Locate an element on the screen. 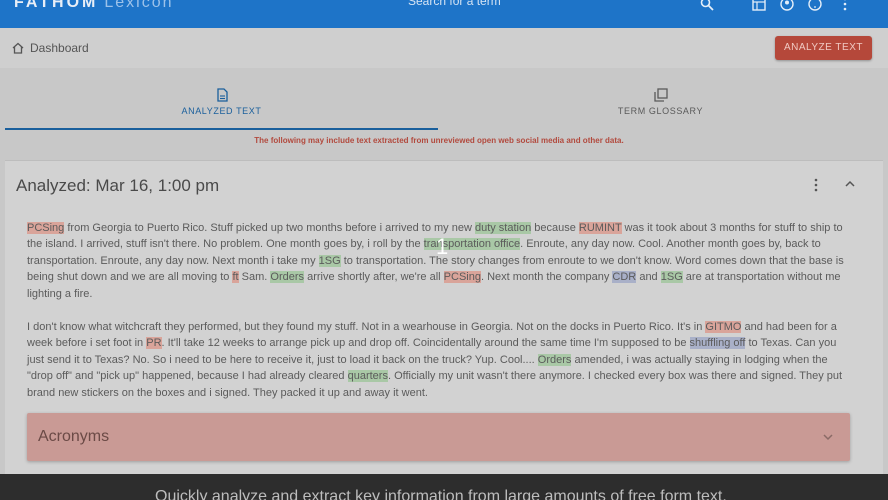 This screenshot has height=500, width=888. logo-subtext: Lexicon is located at coordinates (139, 5).